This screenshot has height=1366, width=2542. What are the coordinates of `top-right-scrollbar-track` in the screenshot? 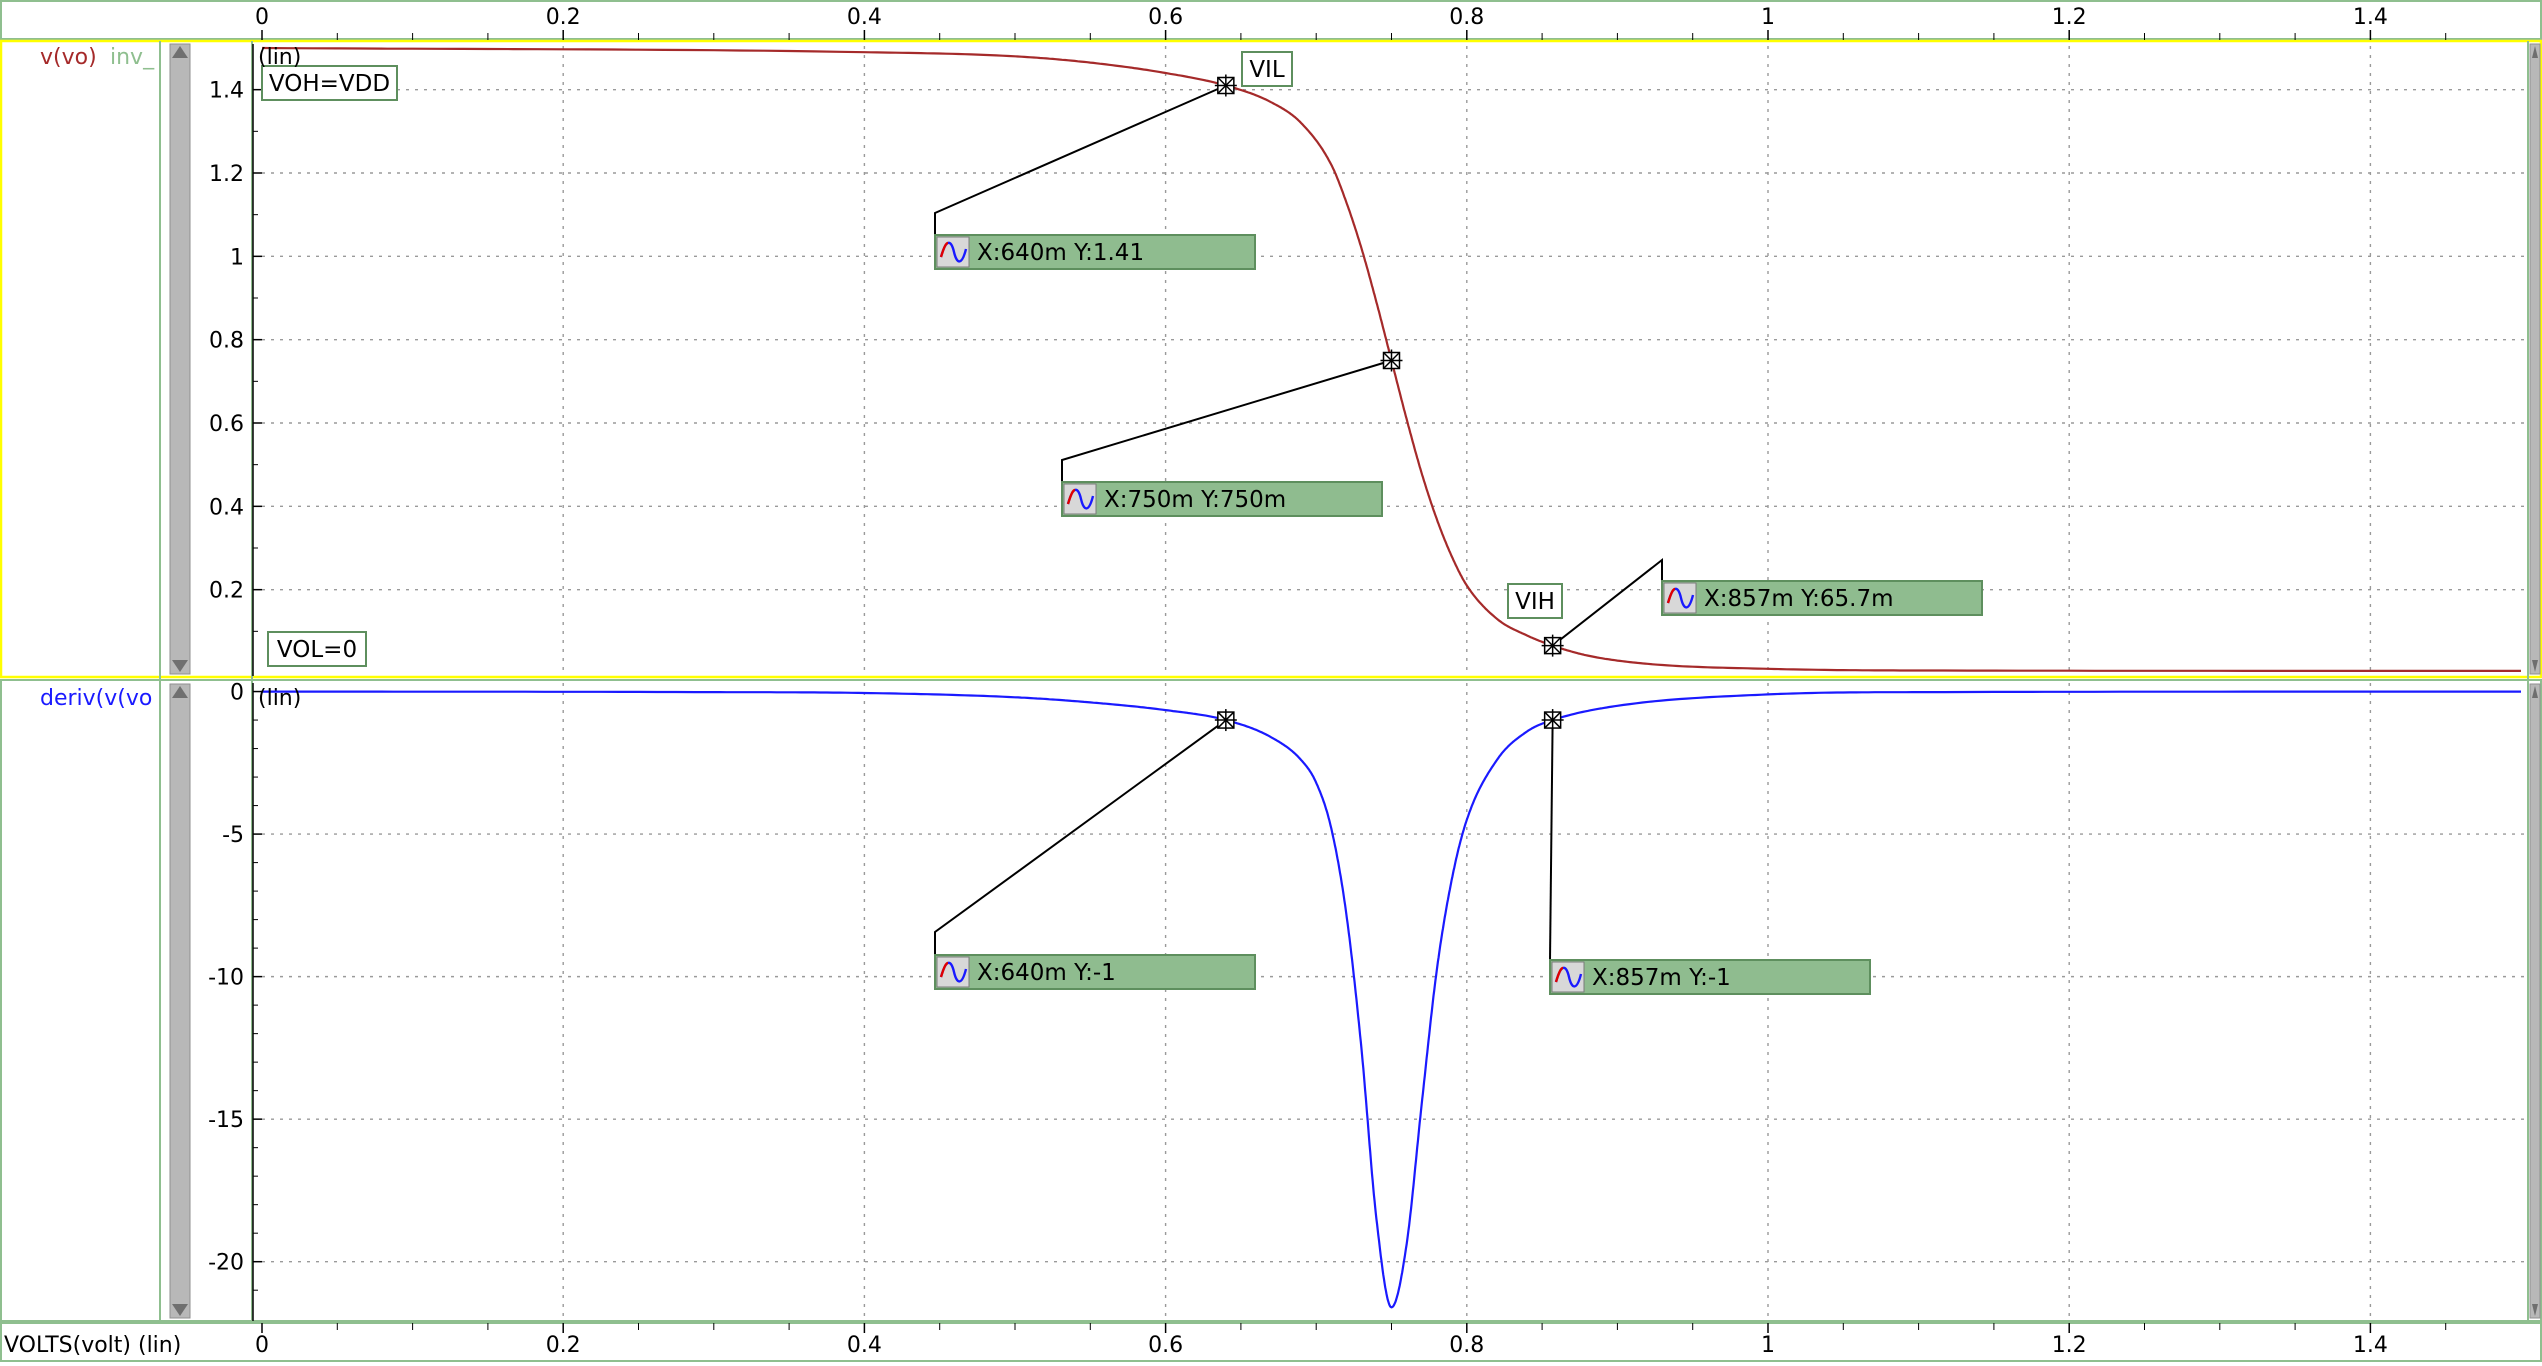 It's located at (2535, 359).